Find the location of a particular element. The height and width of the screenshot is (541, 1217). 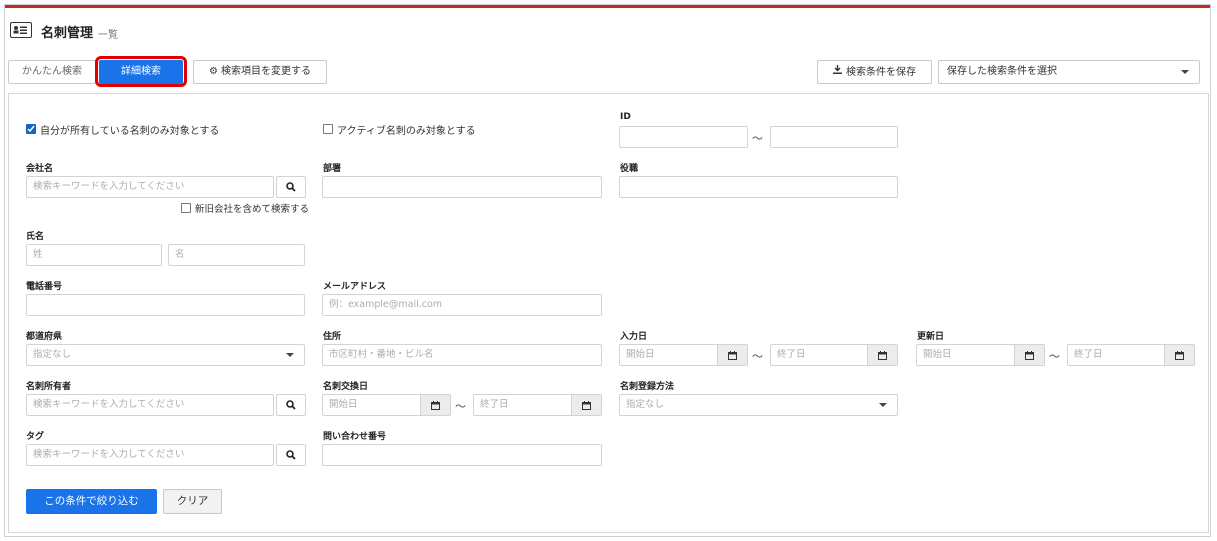

change-search-items-button: ⚙ 検索項目を変更する is located at coordinates (260, 72).